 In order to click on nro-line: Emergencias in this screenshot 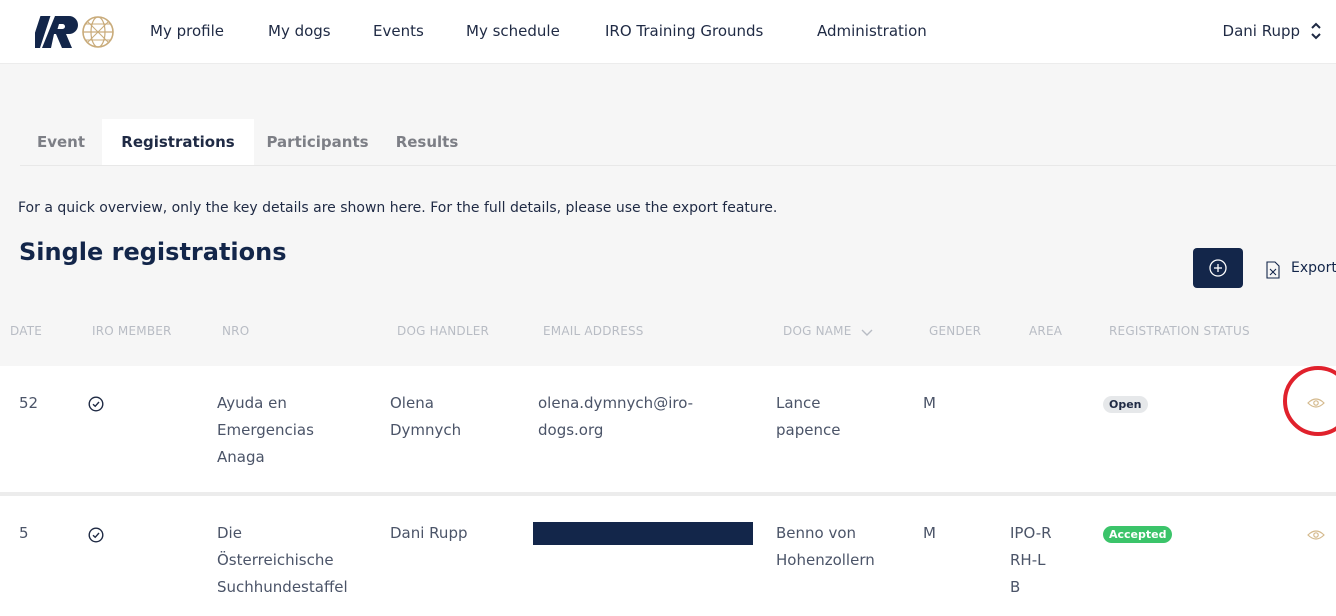, I will do `click(265, 430)`.